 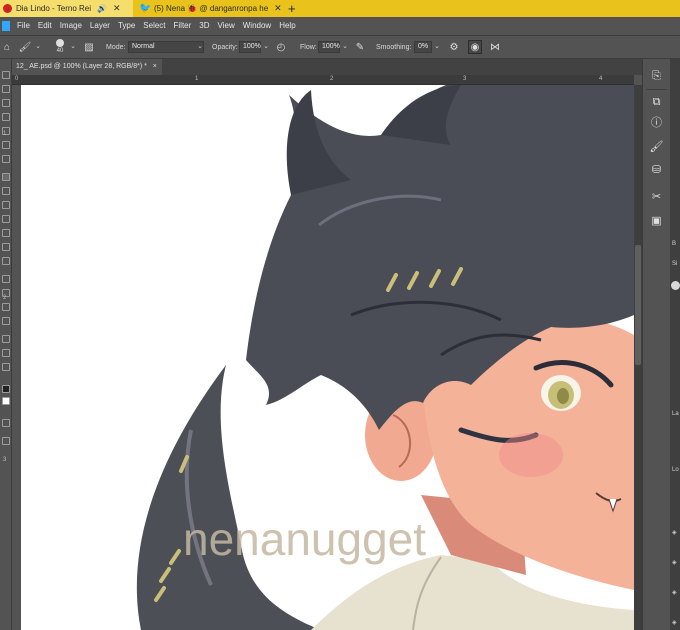 I want to click on notes-panel-icon: ▣, so click(x=656, y=220).